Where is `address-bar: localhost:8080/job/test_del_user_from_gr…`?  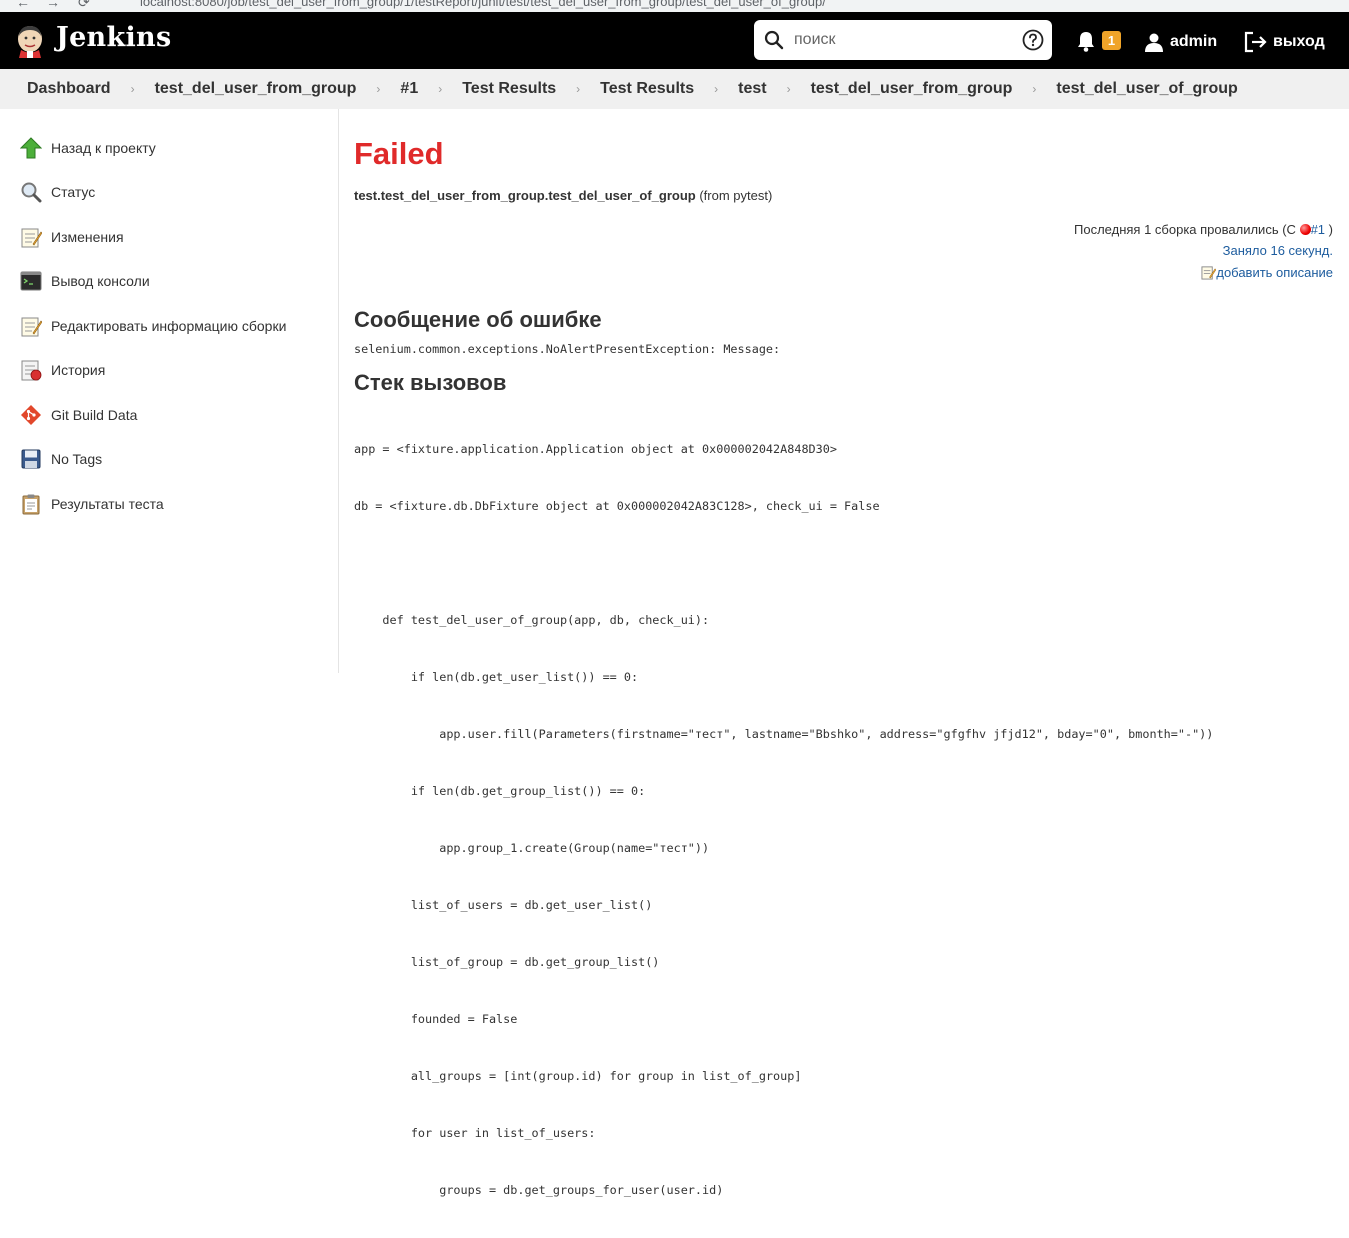 address-bar: localhost:8080/job/test_del_user_from_gr… is located at coordinates (483, 4).